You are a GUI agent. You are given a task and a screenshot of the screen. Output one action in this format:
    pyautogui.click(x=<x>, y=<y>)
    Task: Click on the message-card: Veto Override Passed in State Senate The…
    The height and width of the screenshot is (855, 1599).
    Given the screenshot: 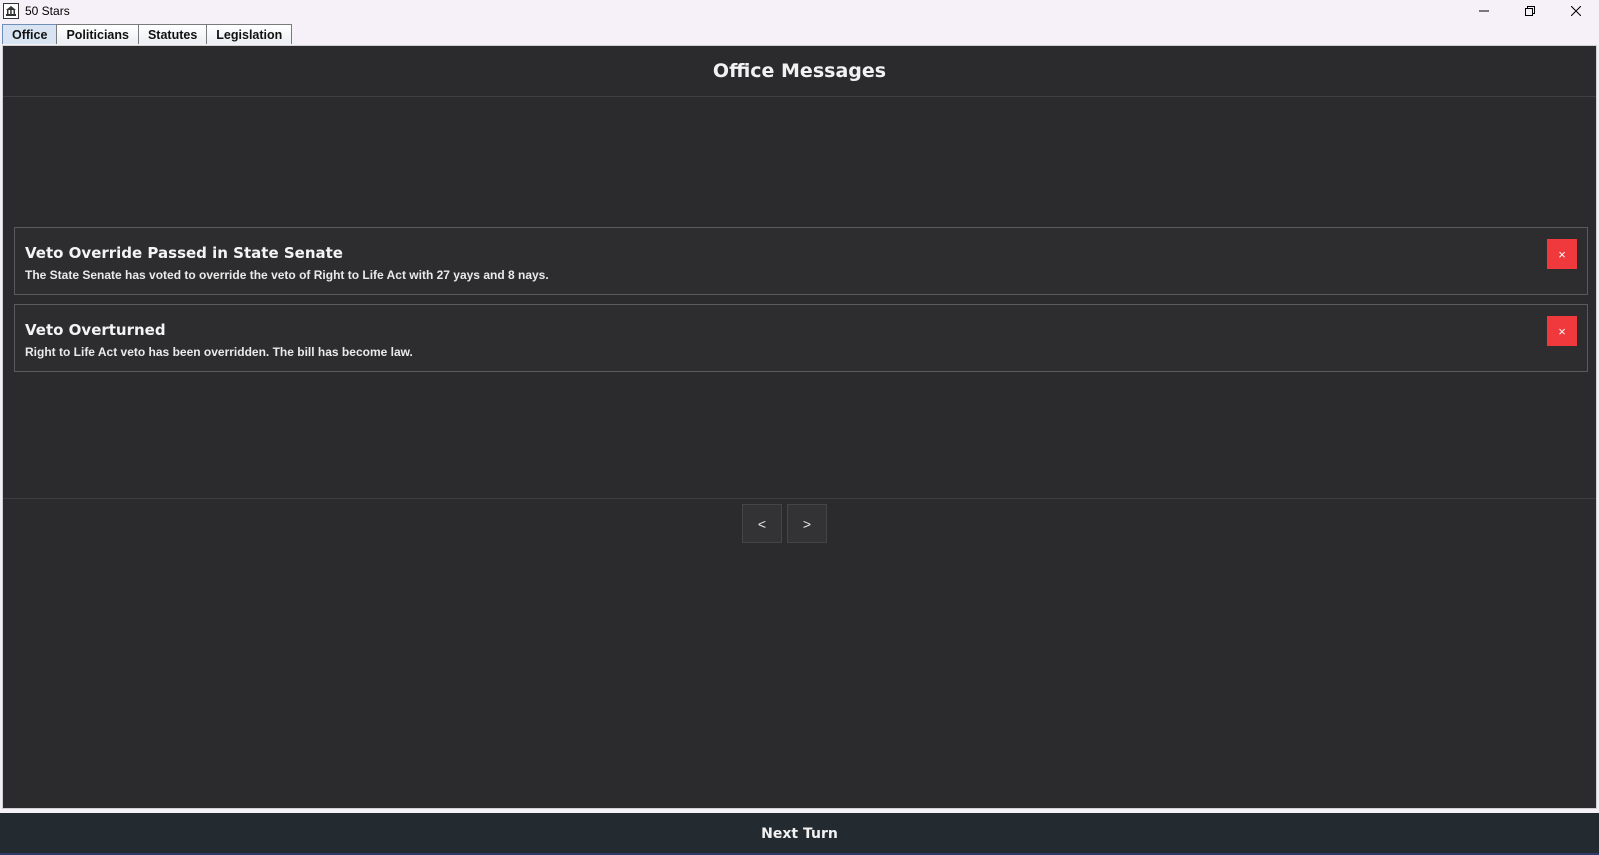 What is the action you would take?
    pyautogui.click(x=801, y=261)
    